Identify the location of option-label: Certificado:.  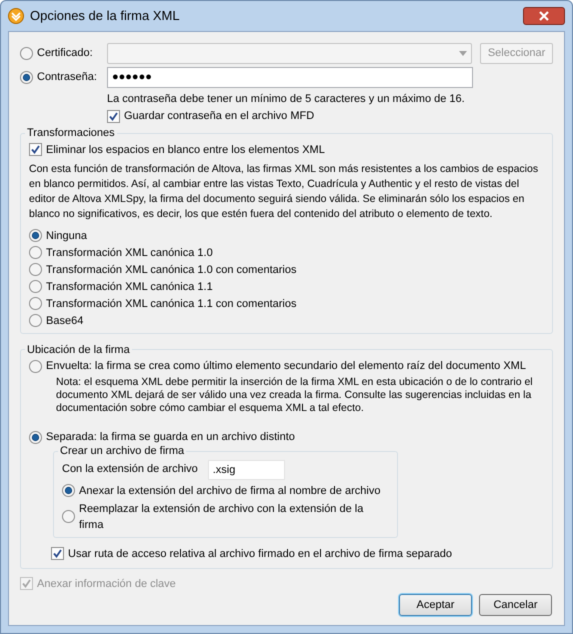
(65, 53).